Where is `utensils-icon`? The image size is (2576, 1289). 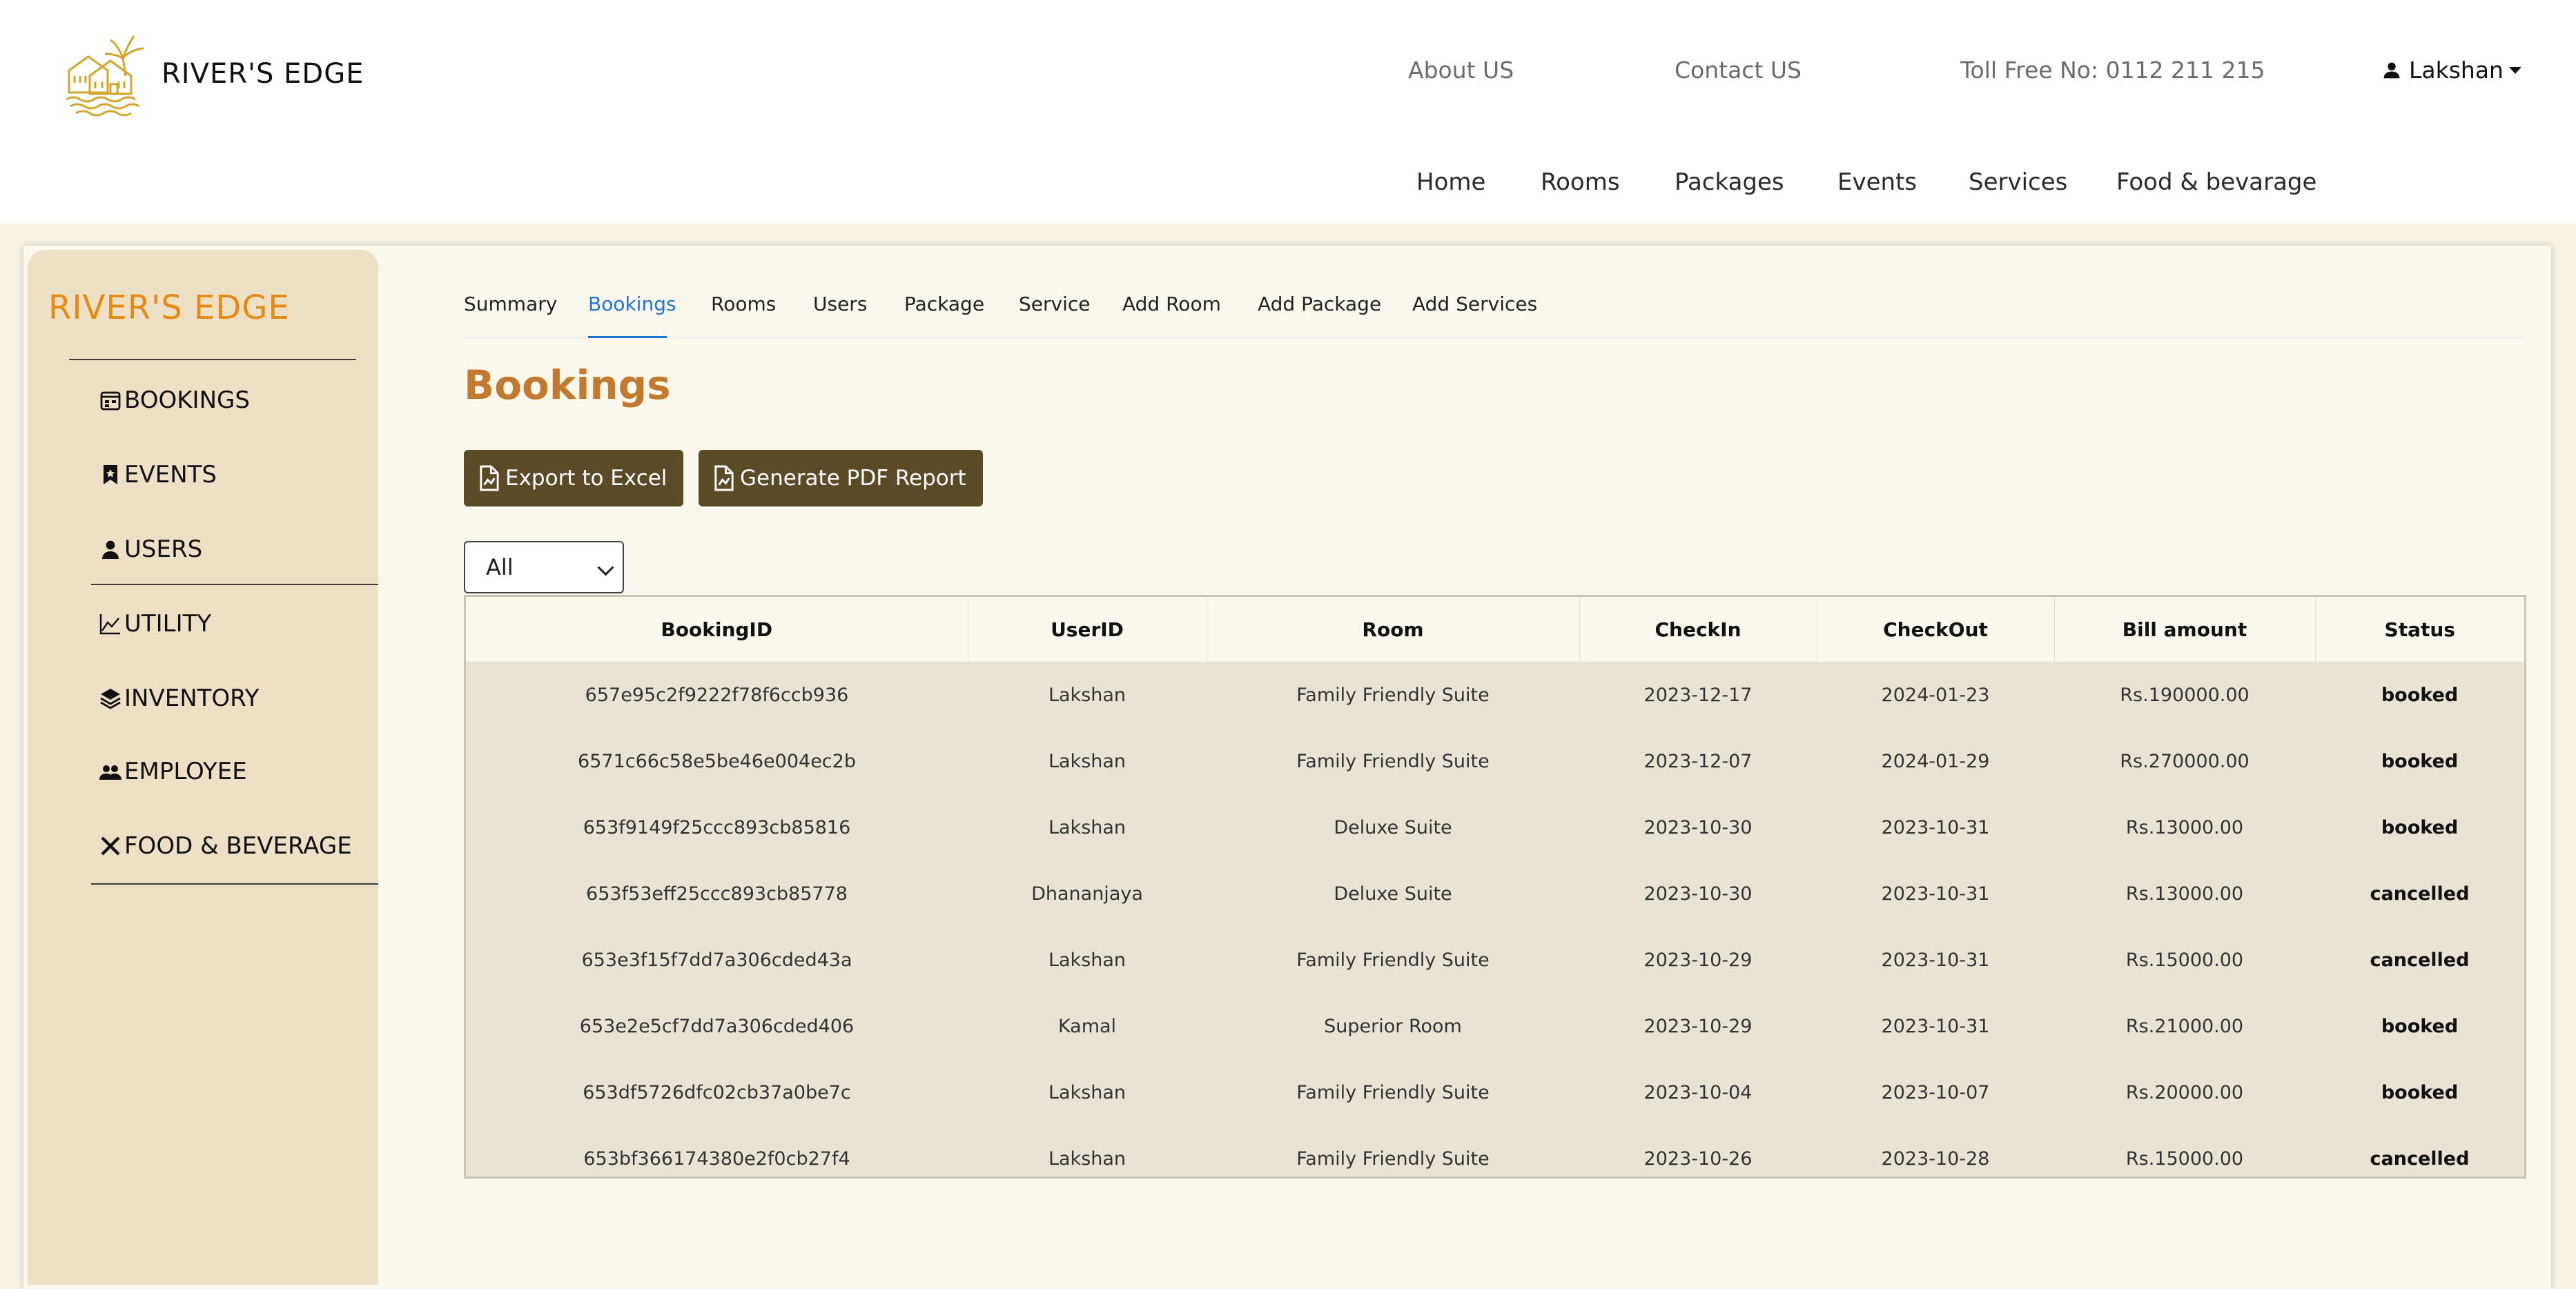 utensils-icon is located at coordinates (110, 846).